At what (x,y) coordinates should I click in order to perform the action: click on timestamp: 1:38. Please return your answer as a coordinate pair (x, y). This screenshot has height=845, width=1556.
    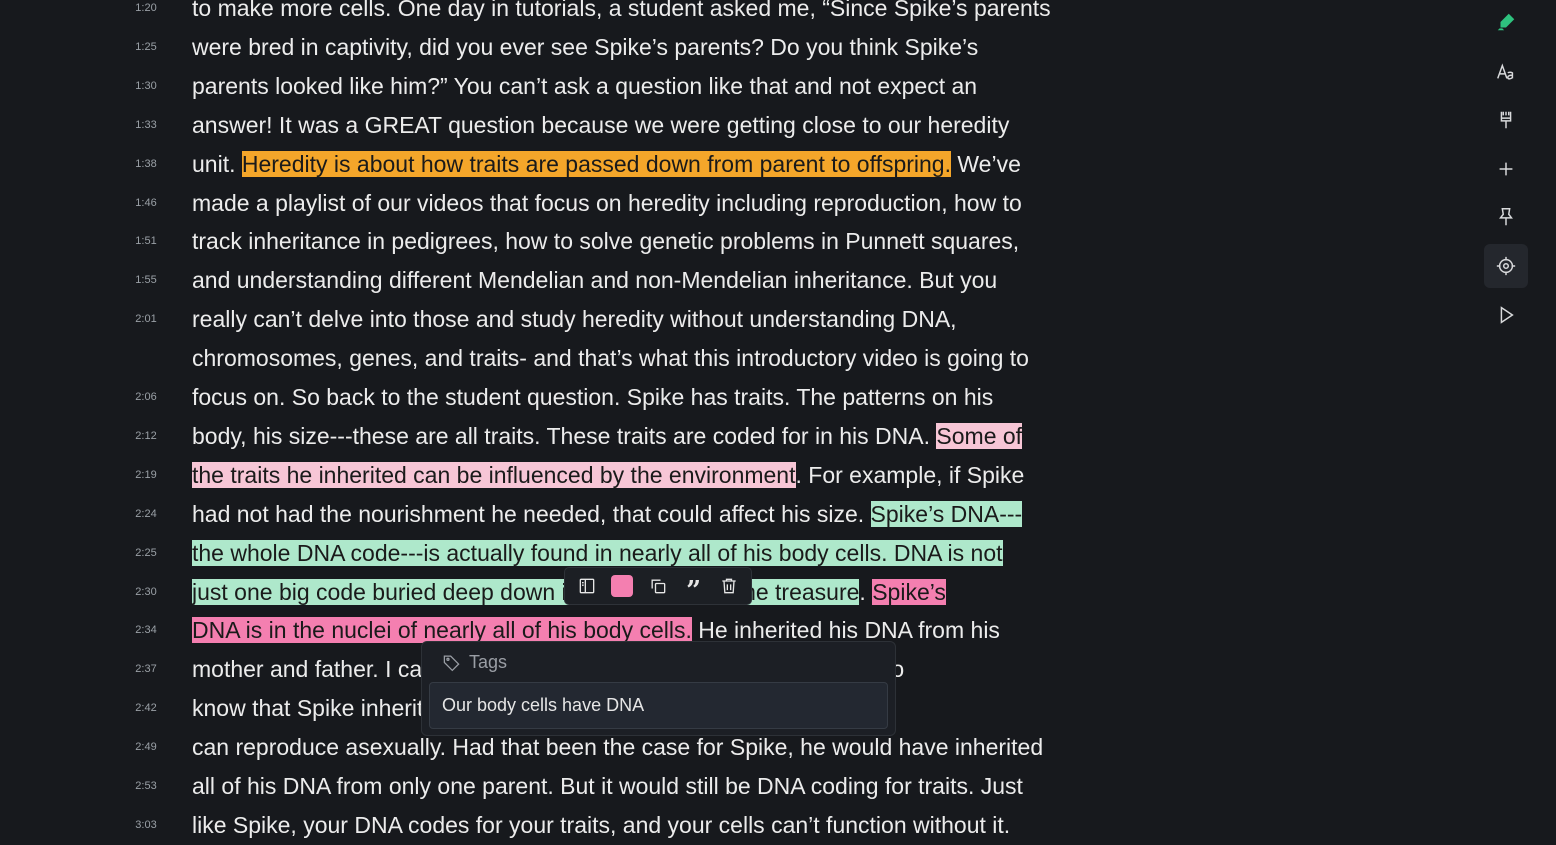
    Looking at the image, I should click on (146, 164).